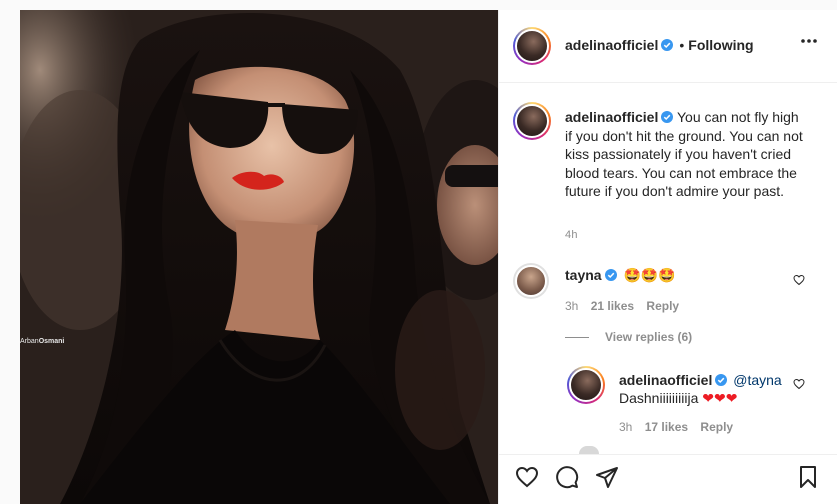 The width and height of the screenshot is (837, 504). Describe the element at coordinates (586, 385) in the screenshot. I see `reply-avatar` at that location.